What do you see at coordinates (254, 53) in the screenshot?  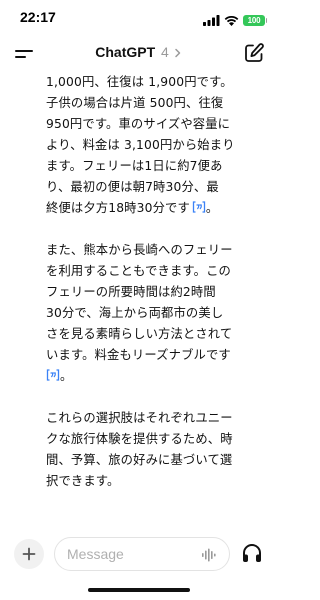 I see `compose-edit-icon` at bounding box center [254, 53].